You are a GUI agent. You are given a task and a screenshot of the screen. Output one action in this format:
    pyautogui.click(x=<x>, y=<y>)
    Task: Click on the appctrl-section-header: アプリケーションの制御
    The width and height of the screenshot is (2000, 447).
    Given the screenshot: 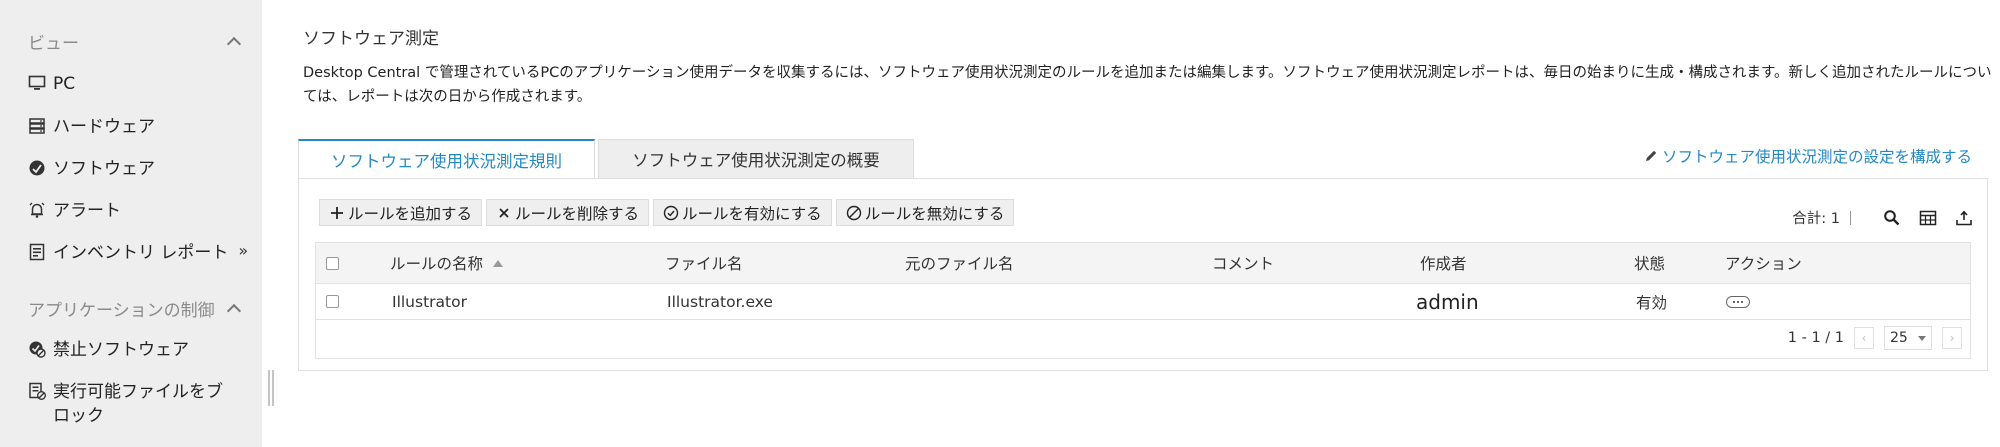 What is the action you would take?
    pyautogui.click(x=135, y=308)
    